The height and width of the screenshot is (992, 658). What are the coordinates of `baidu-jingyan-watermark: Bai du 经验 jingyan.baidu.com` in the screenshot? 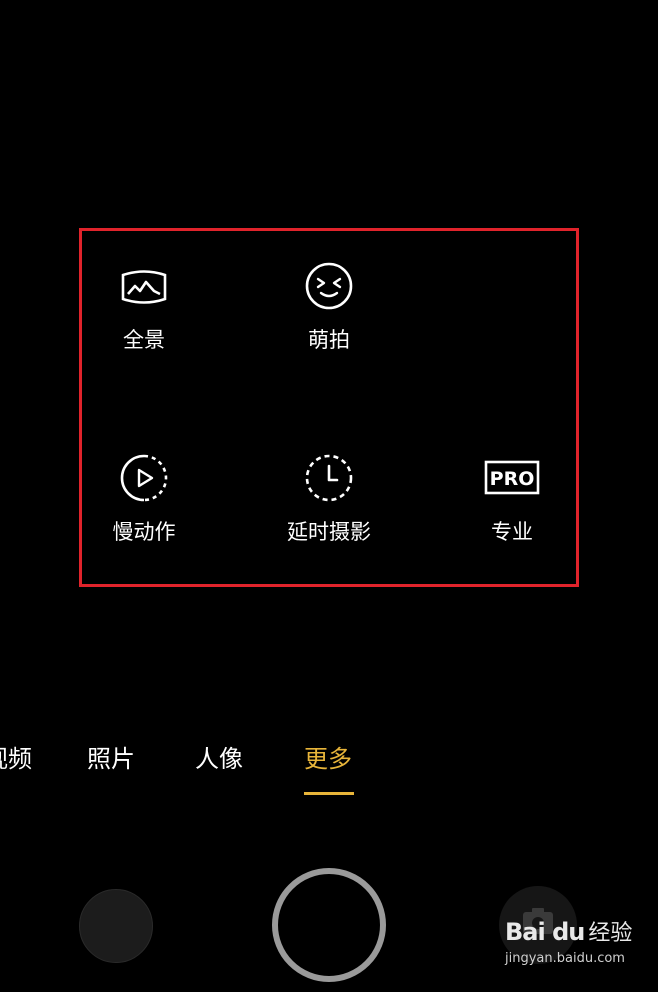 It's located at (580, 950).